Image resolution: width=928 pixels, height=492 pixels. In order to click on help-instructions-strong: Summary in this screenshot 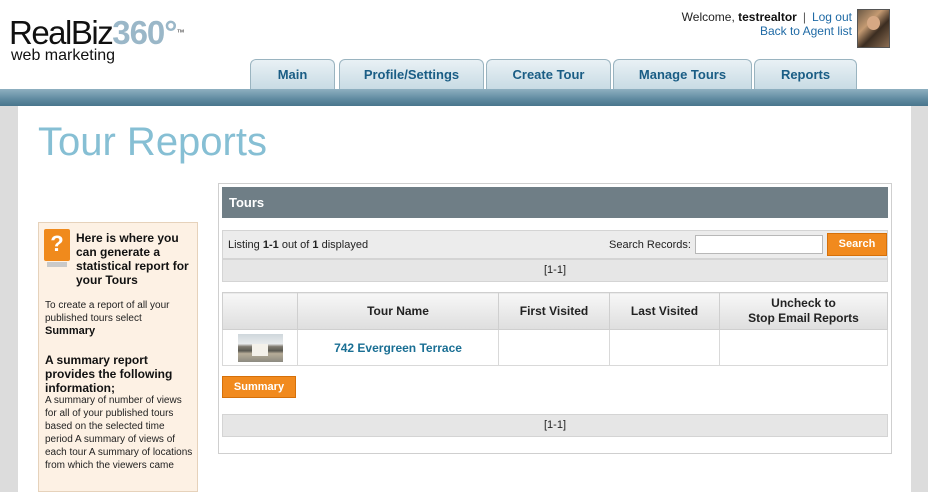, I will do `click(70, 331)`.